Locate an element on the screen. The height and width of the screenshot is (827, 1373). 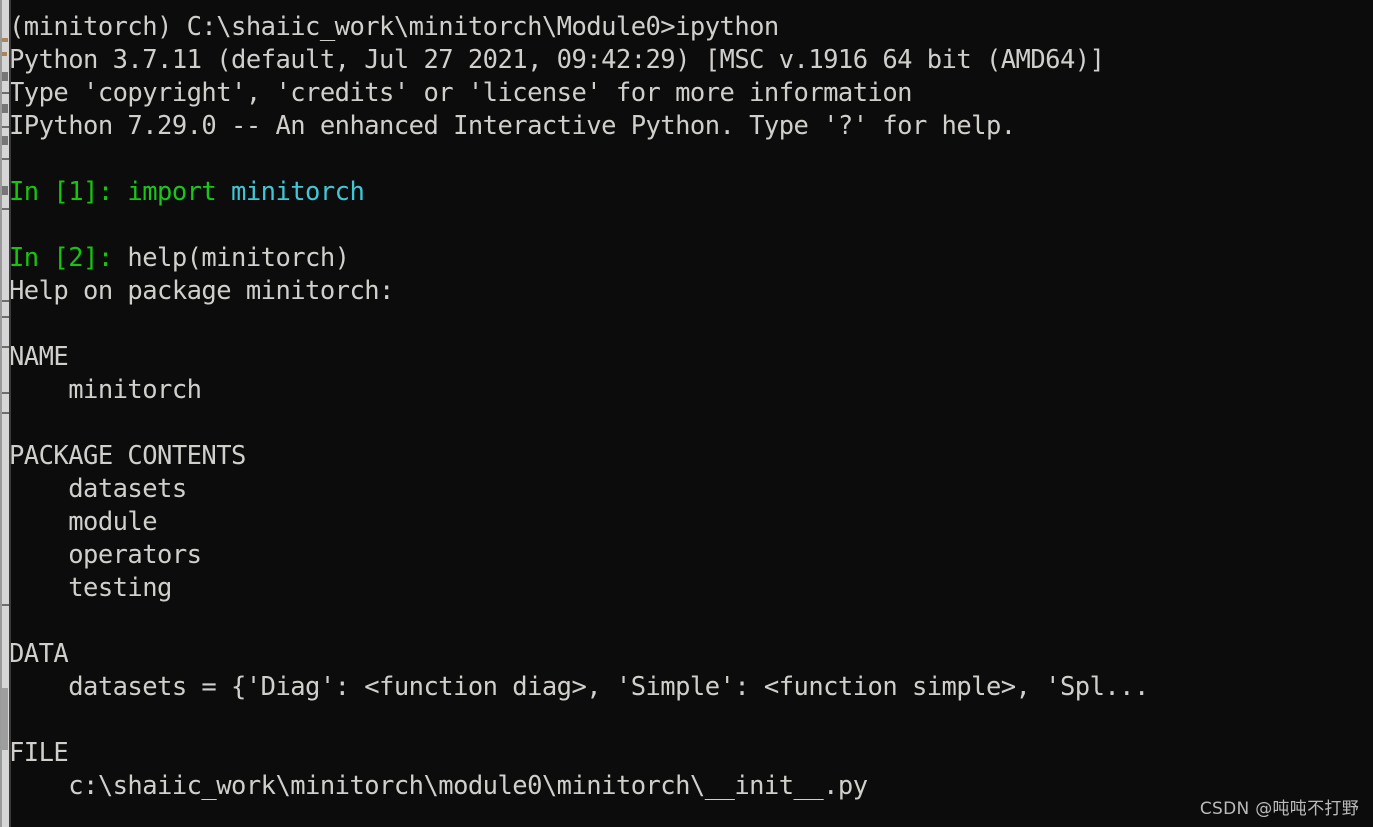
console-span: Help on package minitorch: is located at coordinates (201, 291).